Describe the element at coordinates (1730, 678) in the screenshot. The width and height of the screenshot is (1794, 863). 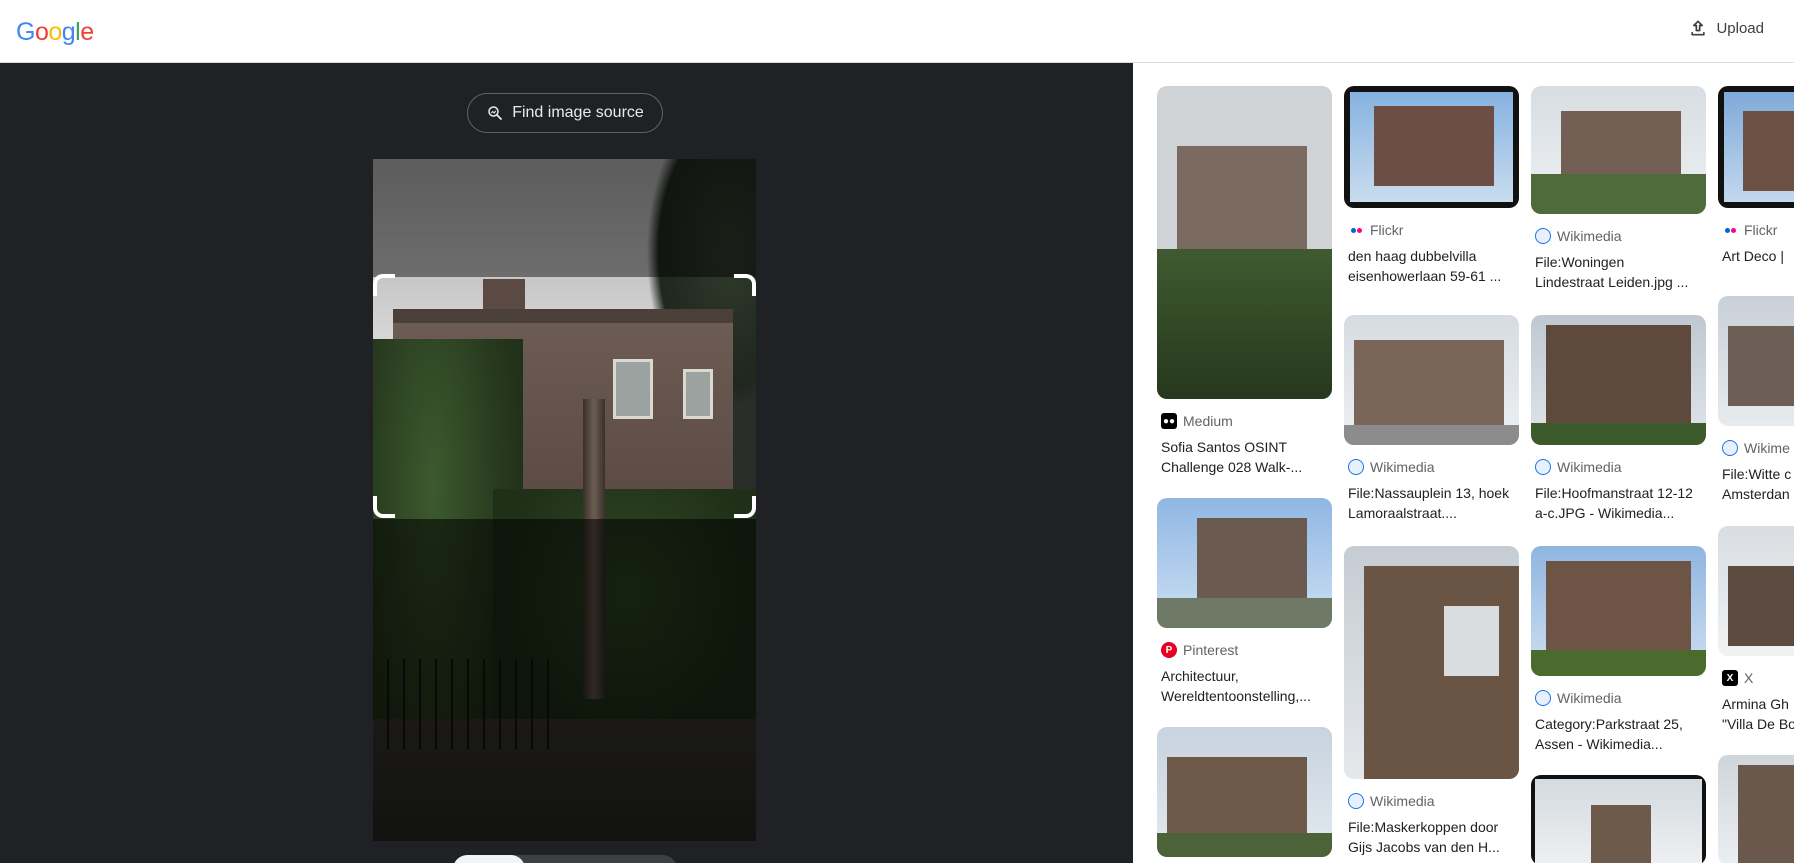
I see `x-icon: X` at that location.